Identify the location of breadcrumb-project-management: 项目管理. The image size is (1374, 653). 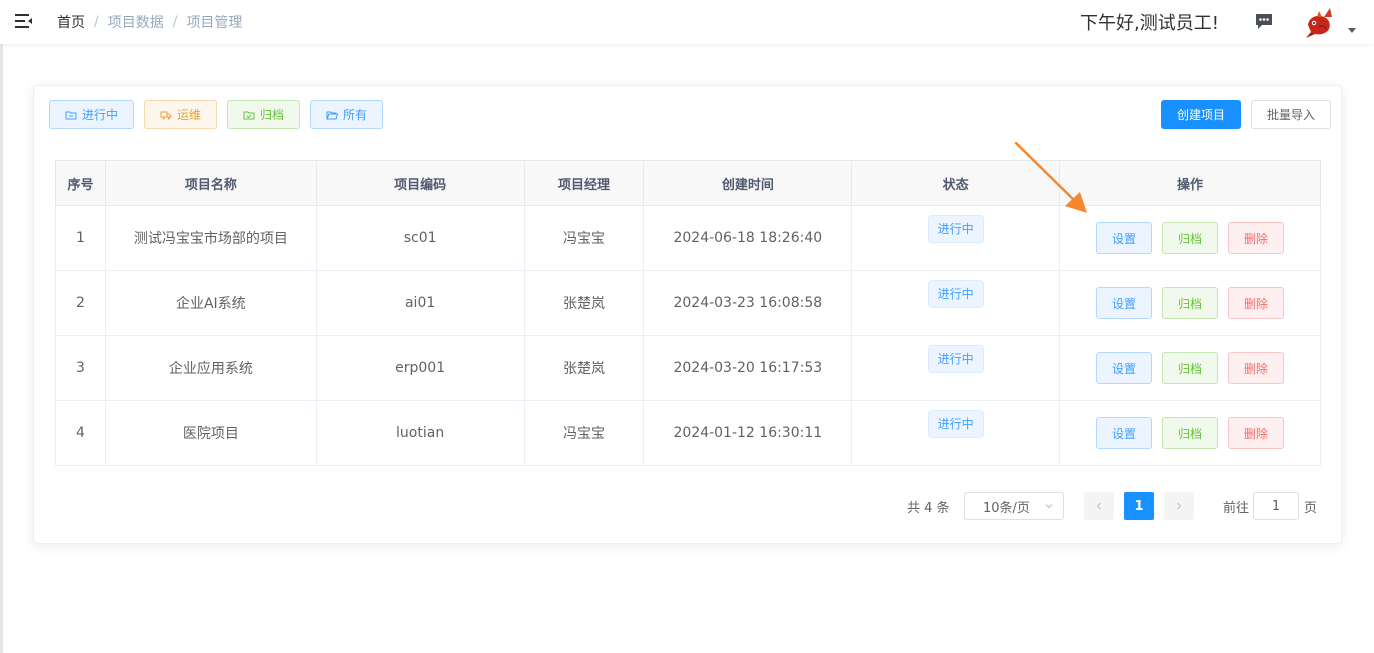
(214, 23).